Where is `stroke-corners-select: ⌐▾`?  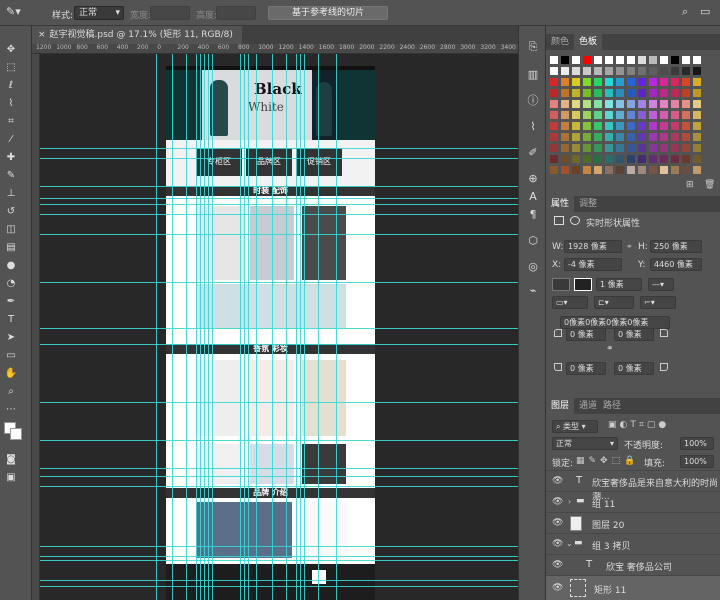 stroke-corners-select: ⌐▾ is located at coordinates (658, 302).